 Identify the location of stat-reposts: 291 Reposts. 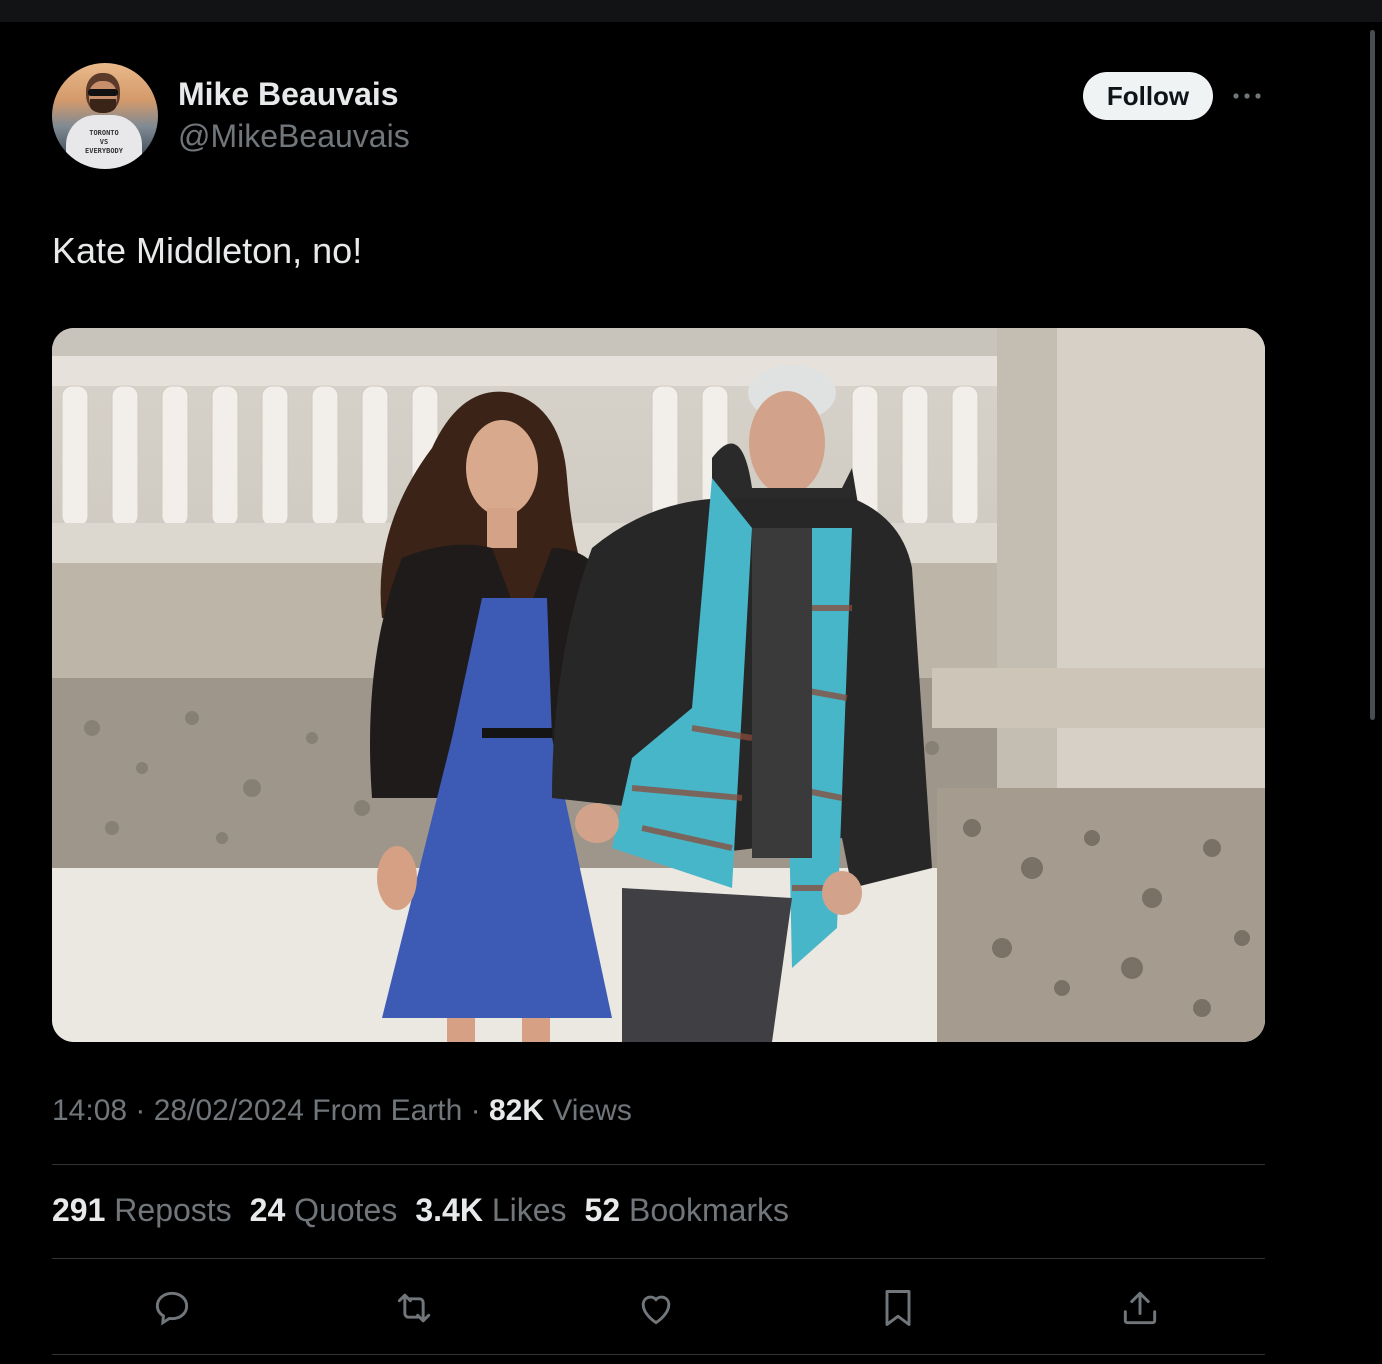
(142, 1210).